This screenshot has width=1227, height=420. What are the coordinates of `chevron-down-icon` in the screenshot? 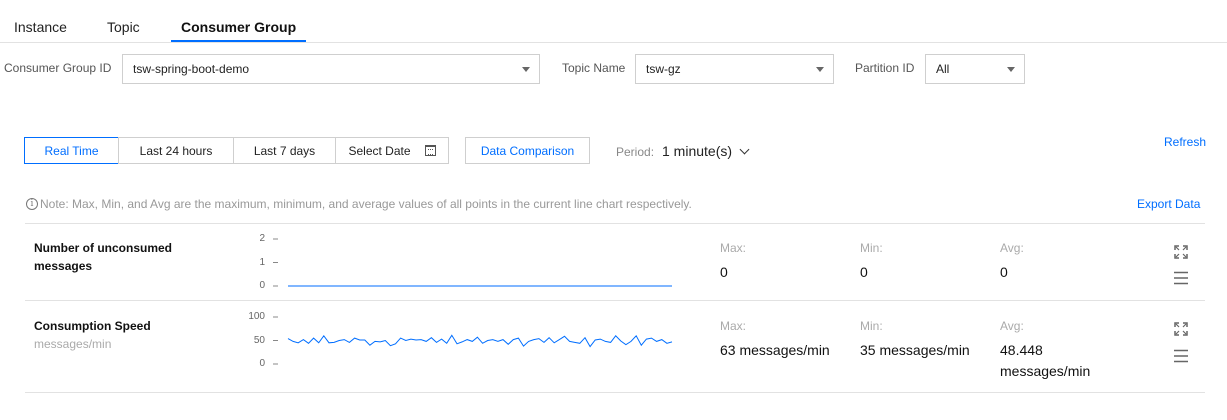 It's located at (744, 149).